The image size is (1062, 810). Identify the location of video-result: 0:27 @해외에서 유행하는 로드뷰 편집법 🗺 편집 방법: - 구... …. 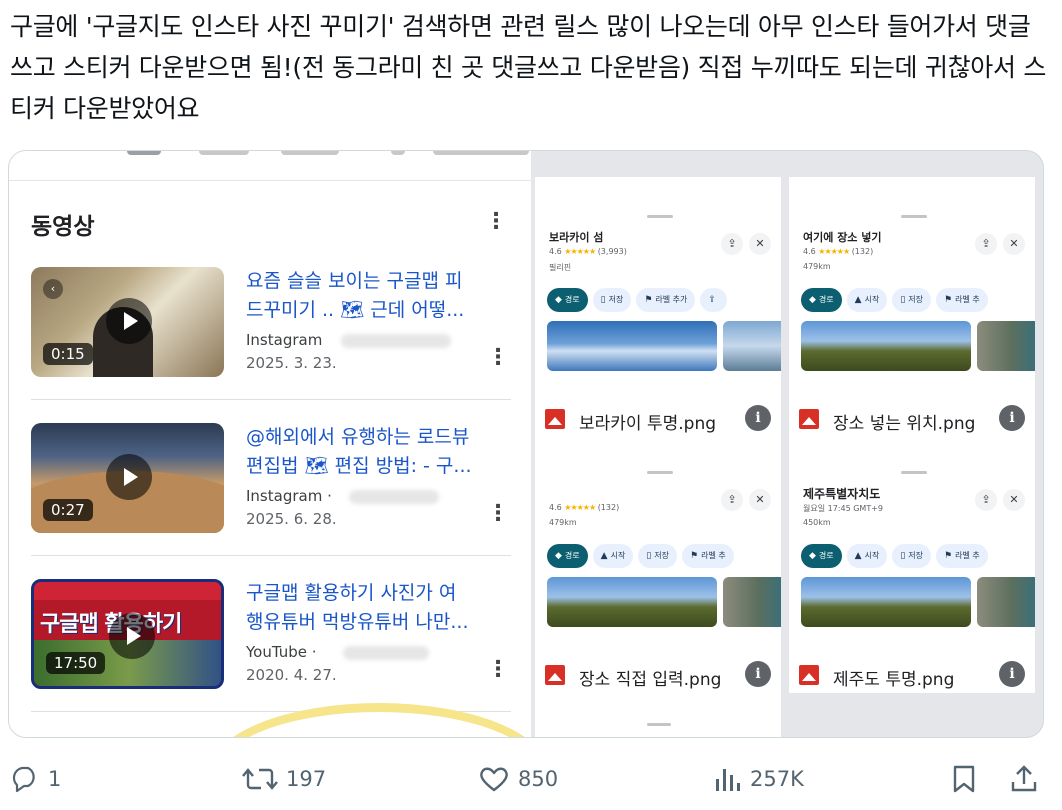
(271, 487).